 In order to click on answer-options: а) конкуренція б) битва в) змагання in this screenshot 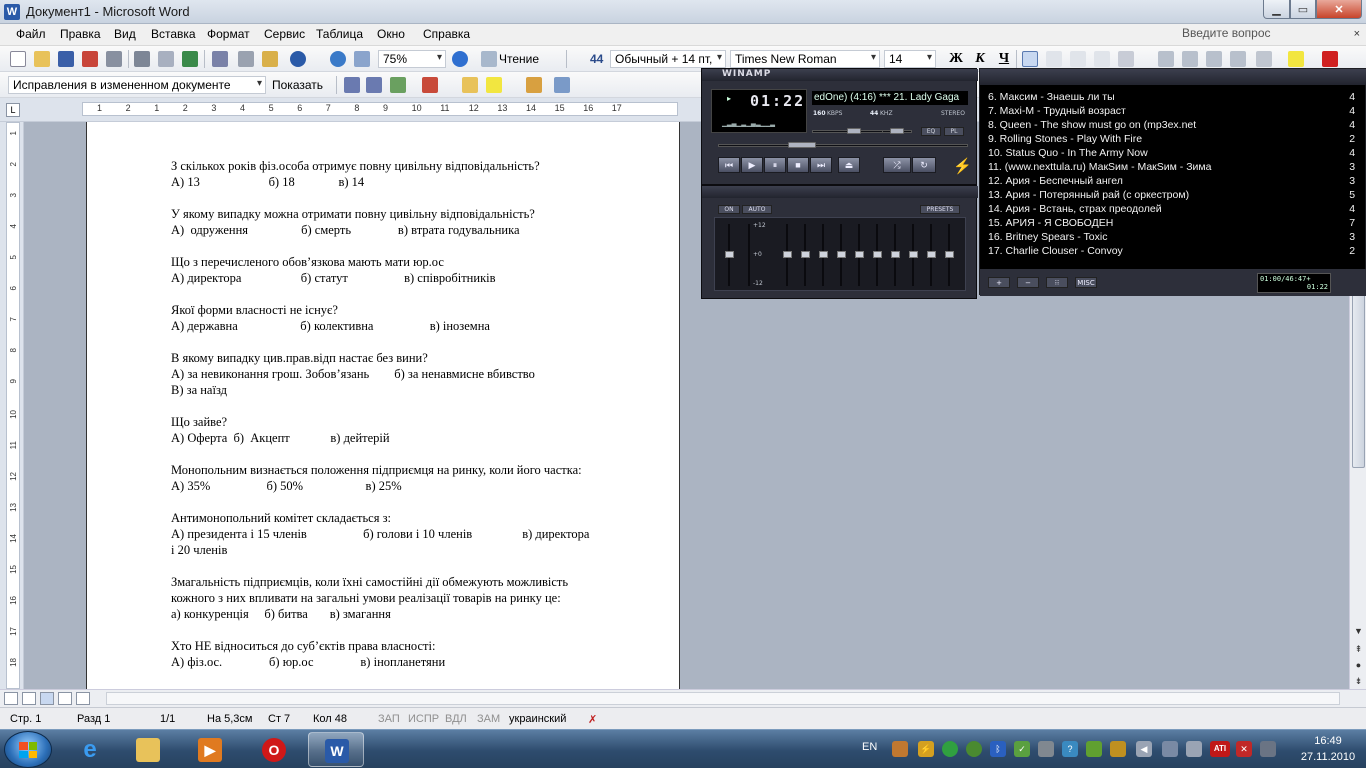, I will do `click(411, 614)`.